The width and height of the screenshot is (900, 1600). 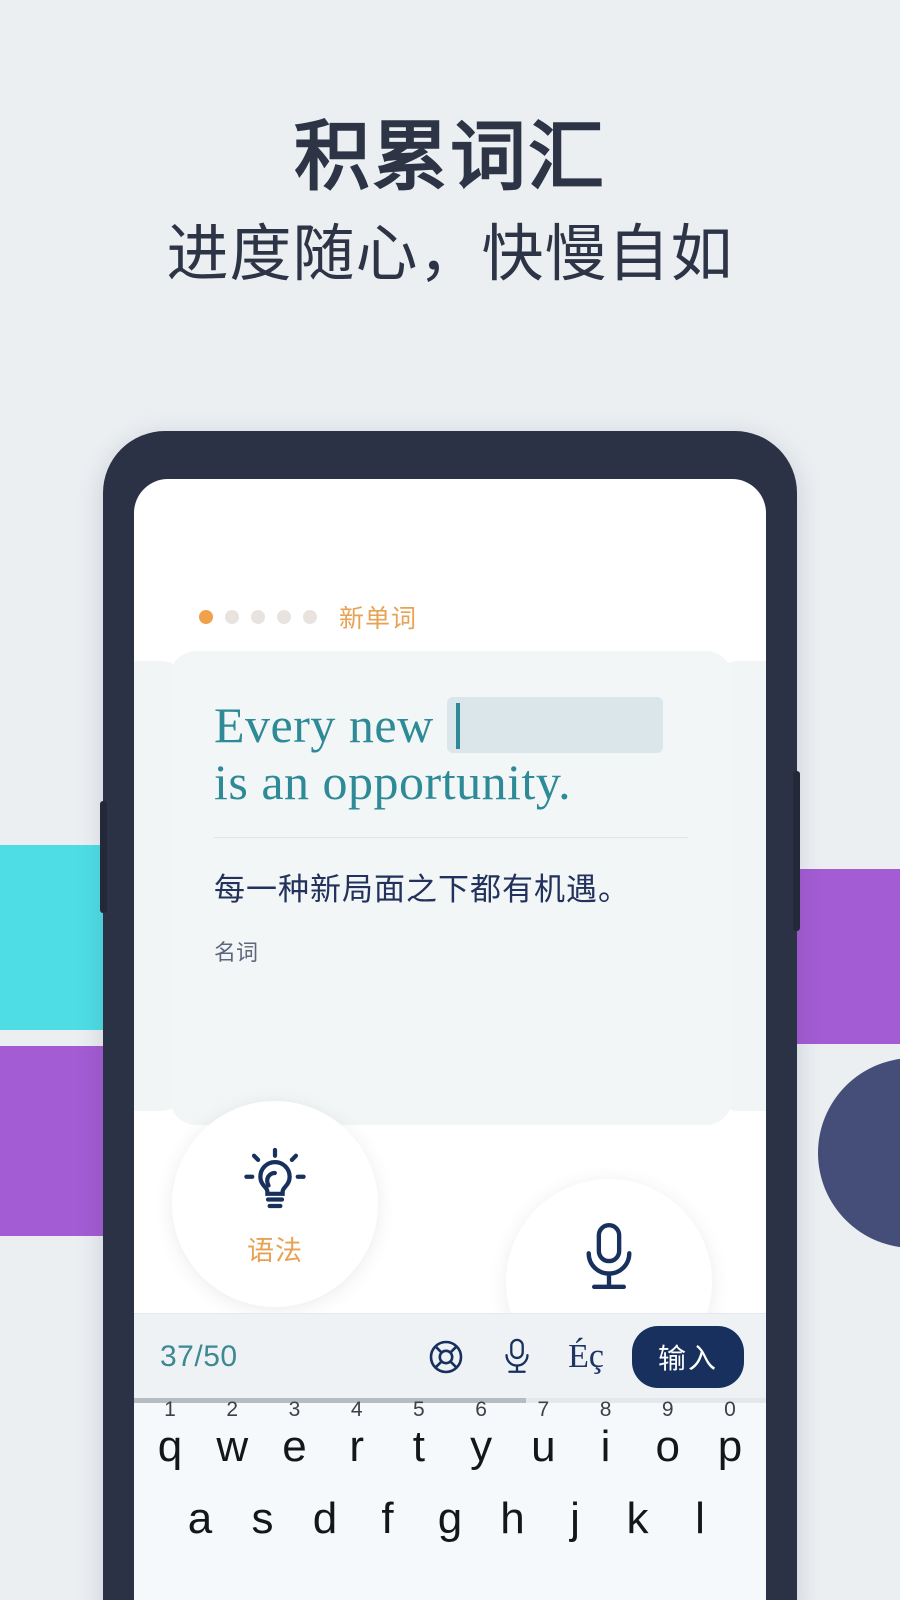 What do you see at coordinates (481, 1409) in the screenshot?
I see `key-number-6: 6` at bounding box center [481, 1409].